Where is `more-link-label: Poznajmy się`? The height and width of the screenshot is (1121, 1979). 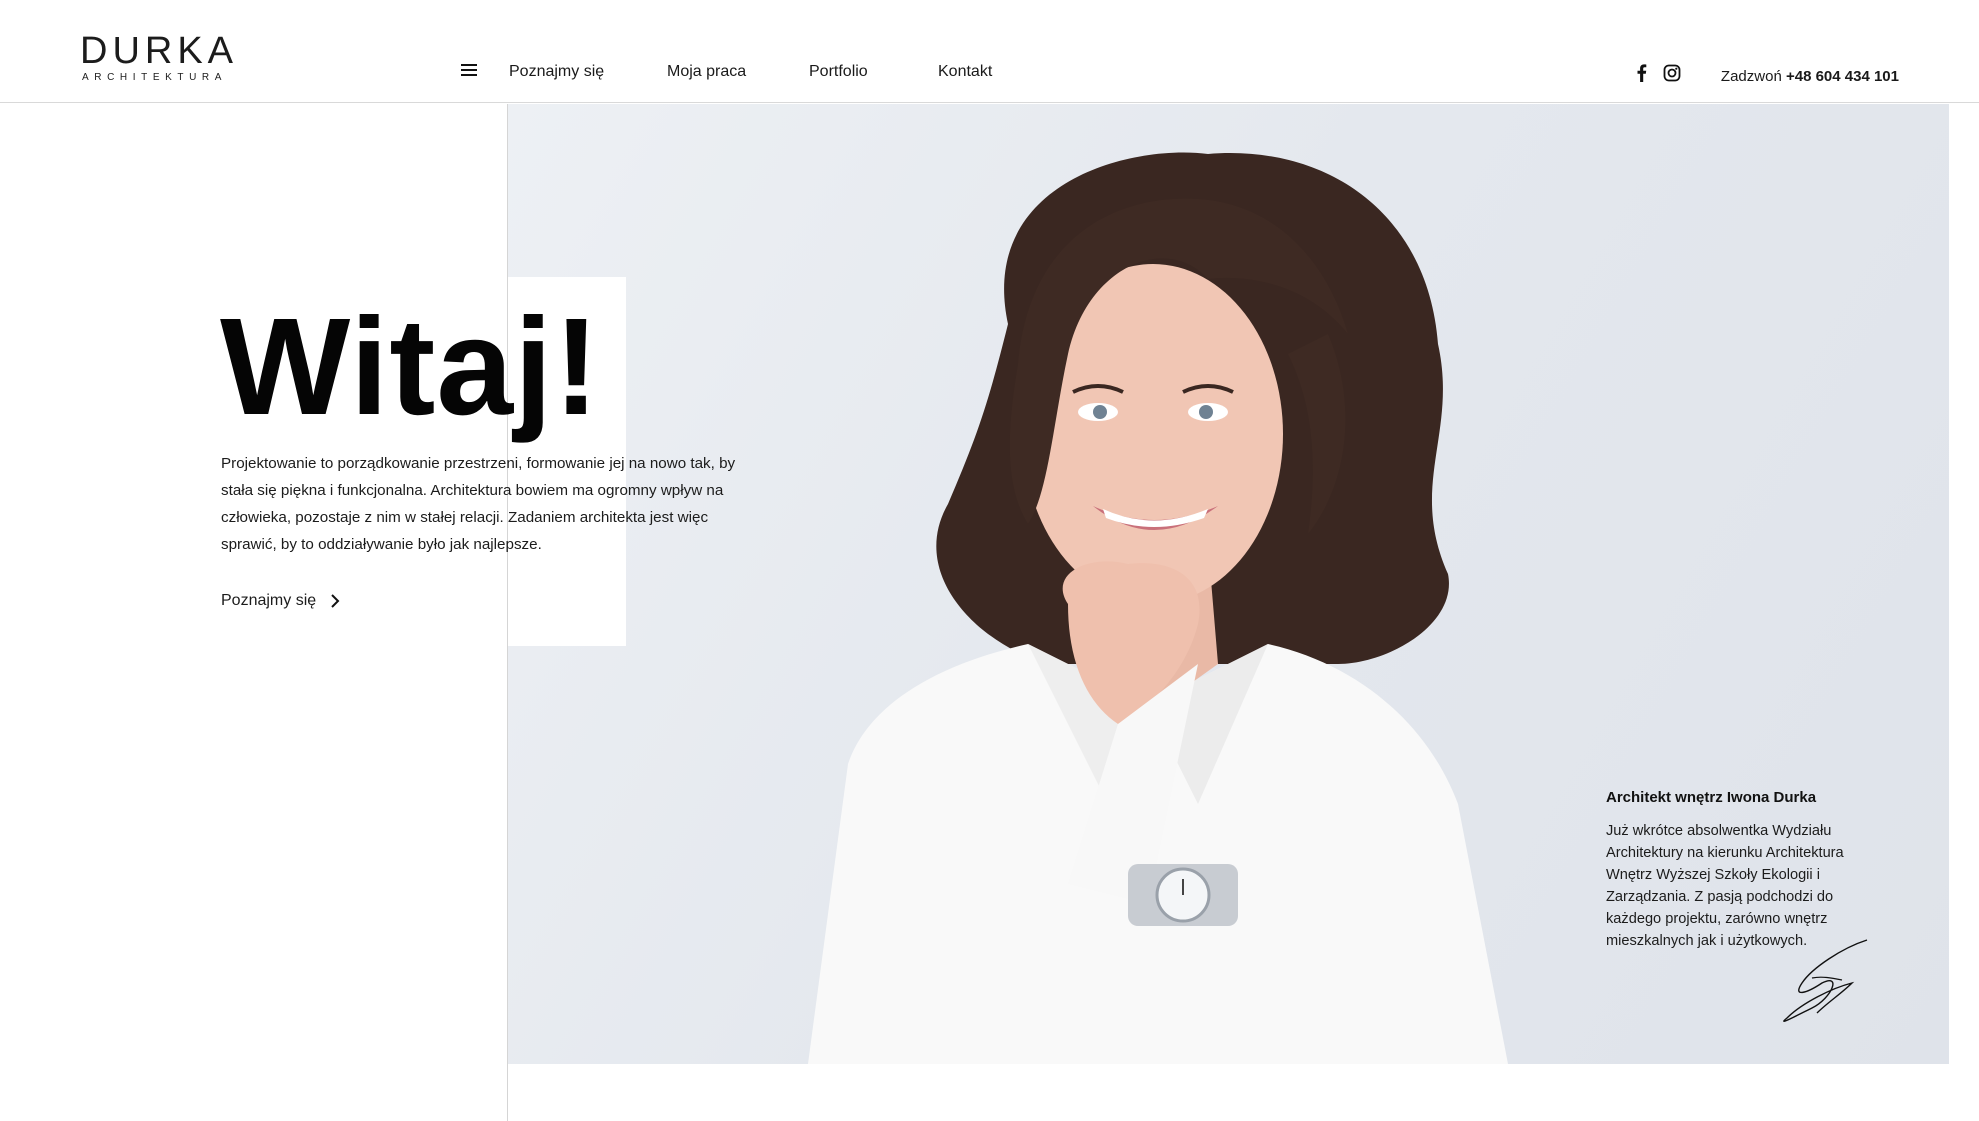 more-link-label: Poznajmy się is located at coordinates (269, 600).